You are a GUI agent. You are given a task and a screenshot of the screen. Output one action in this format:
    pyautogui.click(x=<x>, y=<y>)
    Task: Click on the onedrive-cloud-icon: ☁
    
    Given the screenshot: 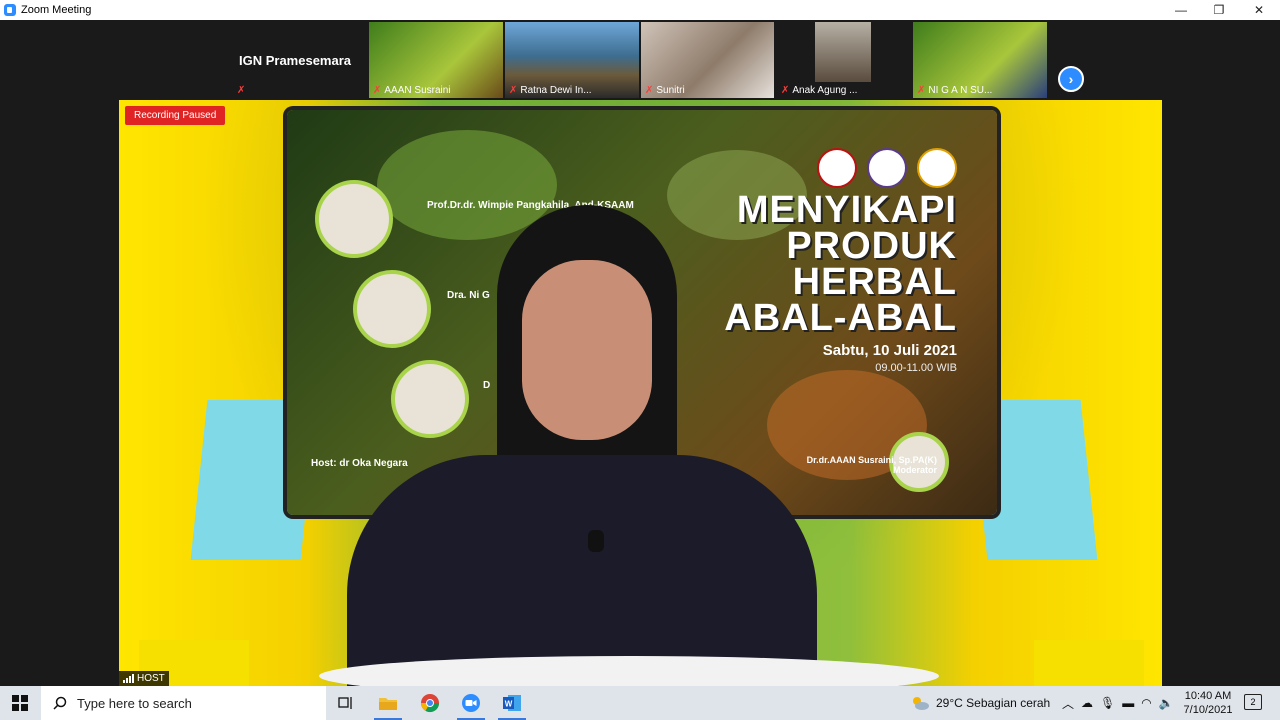 What is the action you would take?
    pyautogui.click(x=1087, y=703)
    